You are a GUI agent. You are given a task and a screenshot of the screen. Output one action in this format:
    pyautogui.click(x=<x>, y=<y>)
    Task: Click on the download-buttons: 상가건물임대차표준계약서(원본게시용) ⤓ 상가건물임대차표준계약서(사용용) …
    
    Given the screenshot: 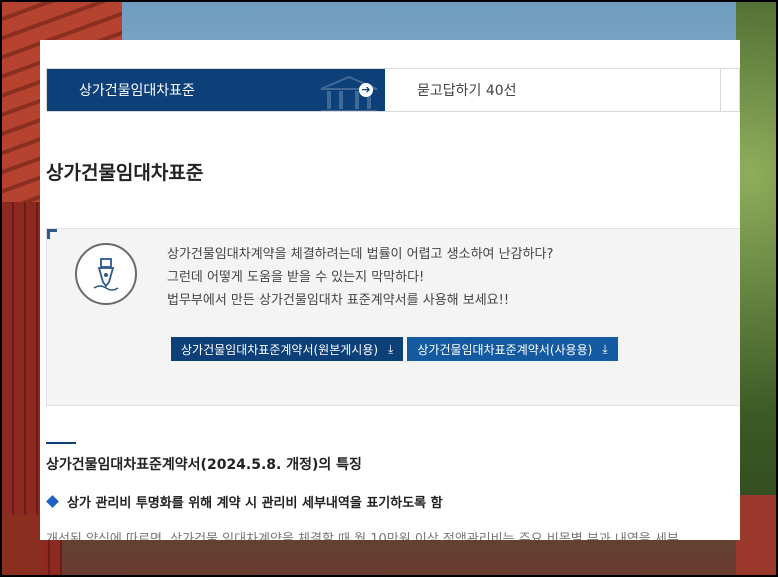 What is the action you would take?
    pyautogui.click(x=394, y=349)
    